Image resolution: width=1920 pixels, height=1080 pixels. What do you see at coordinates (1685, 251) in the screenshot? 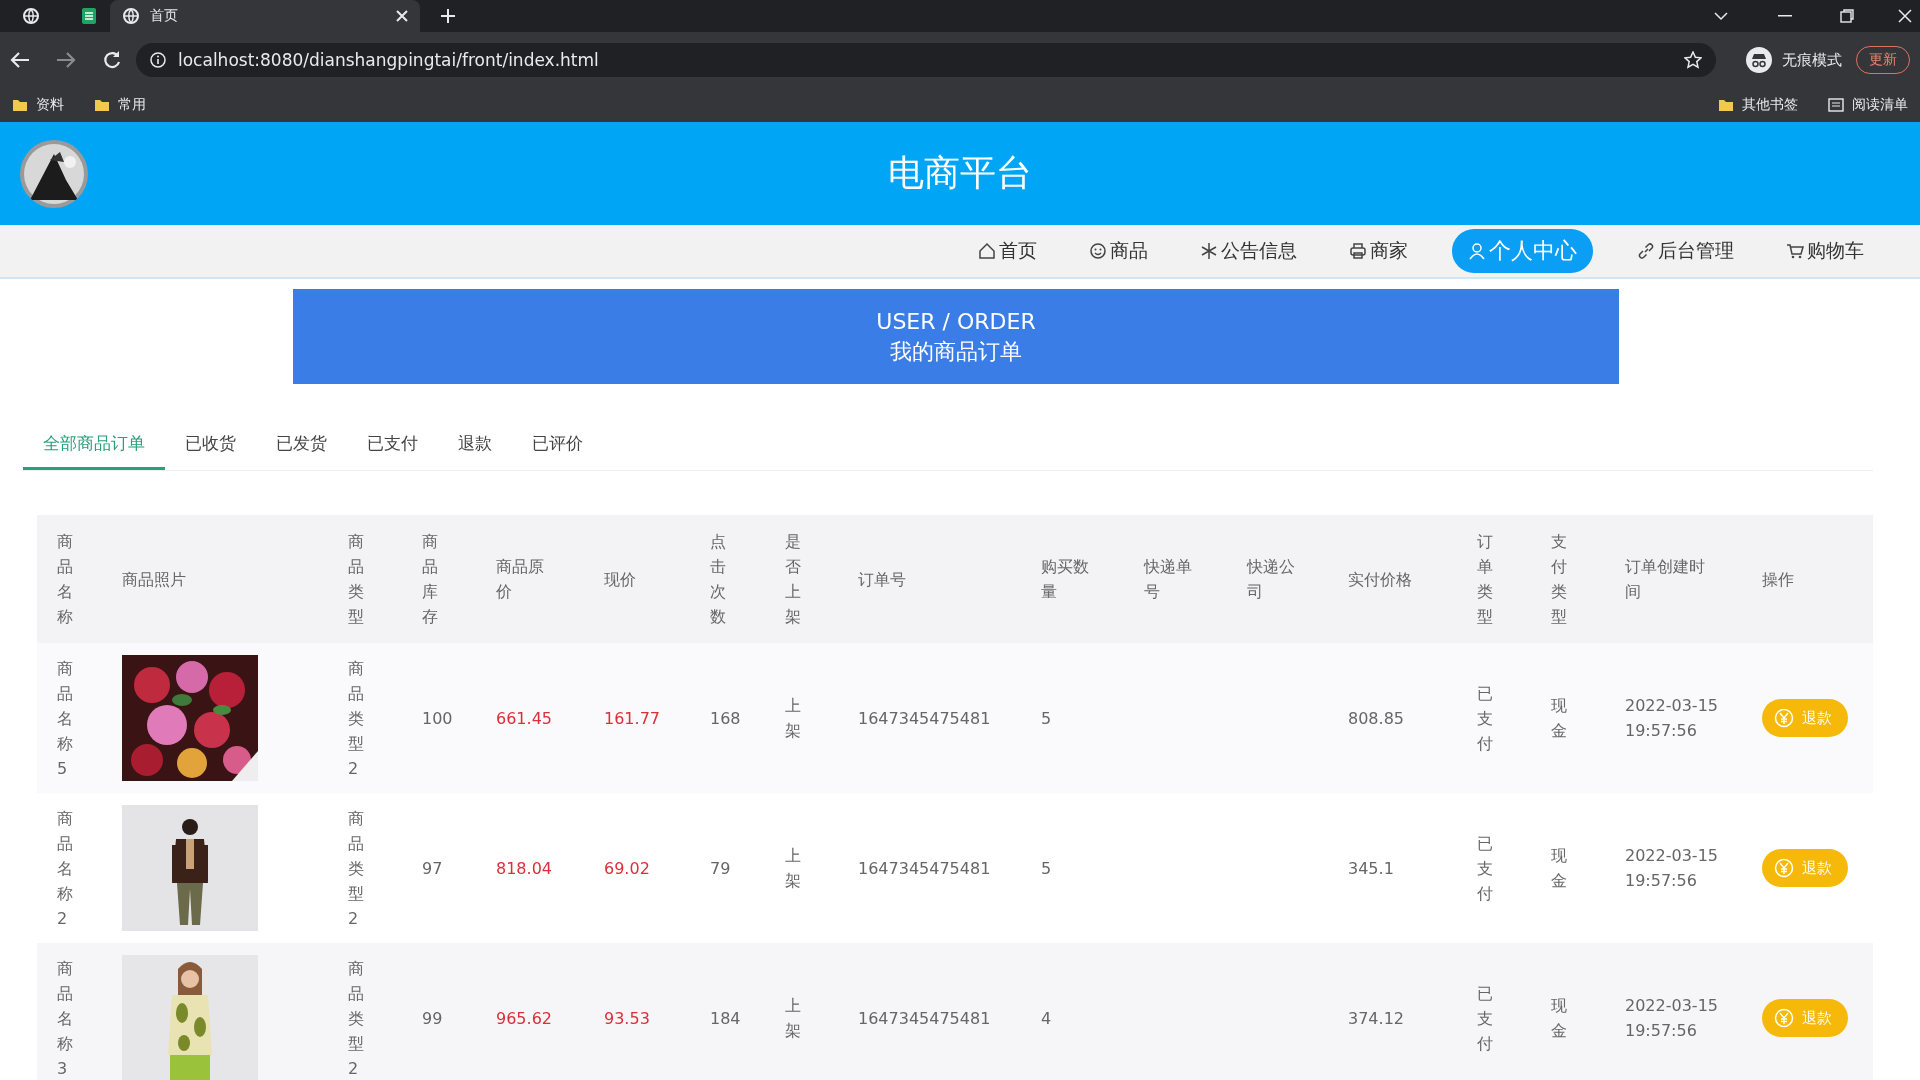
I see `nav-link: 后台管理` at bounding box center [1685, 251].